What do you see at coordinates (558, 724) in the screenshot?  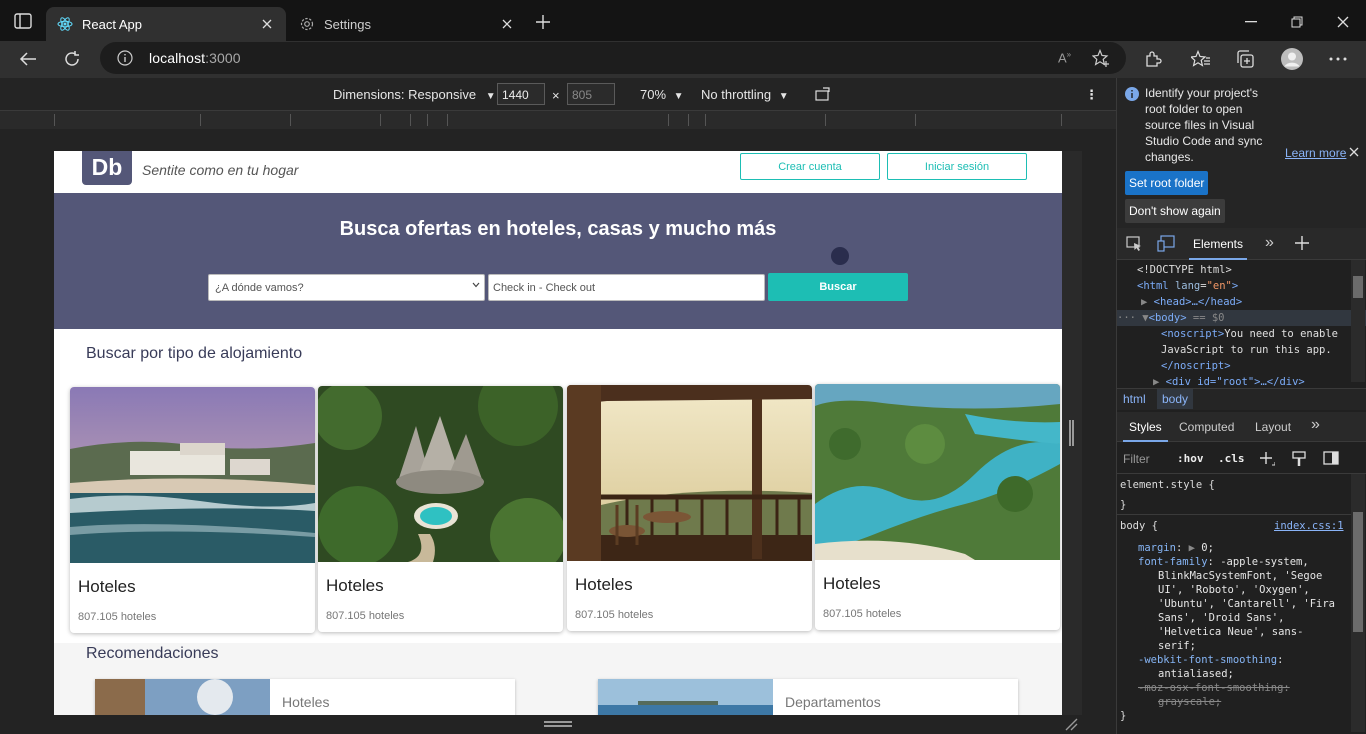 I see `resize-handle-bottom` at bounding box center [558, 724].